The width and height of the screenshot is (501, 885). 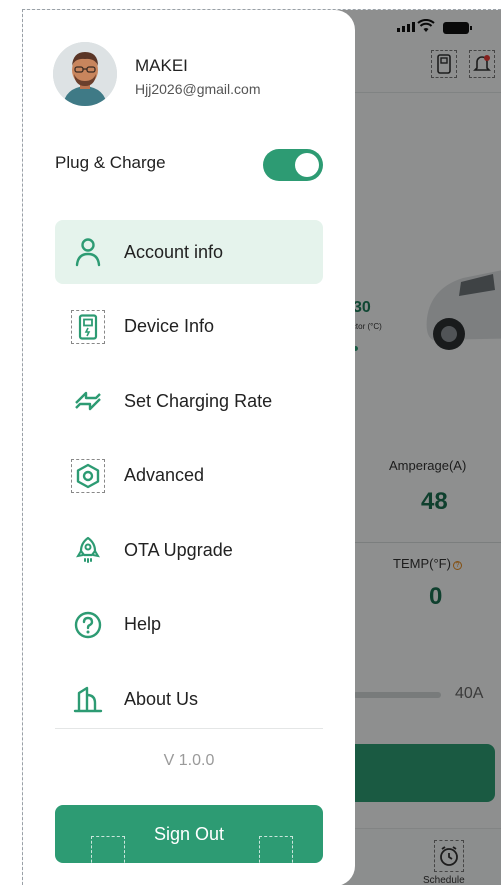 I want to click on menu-item-help: Help, so click(x=189, y=625).